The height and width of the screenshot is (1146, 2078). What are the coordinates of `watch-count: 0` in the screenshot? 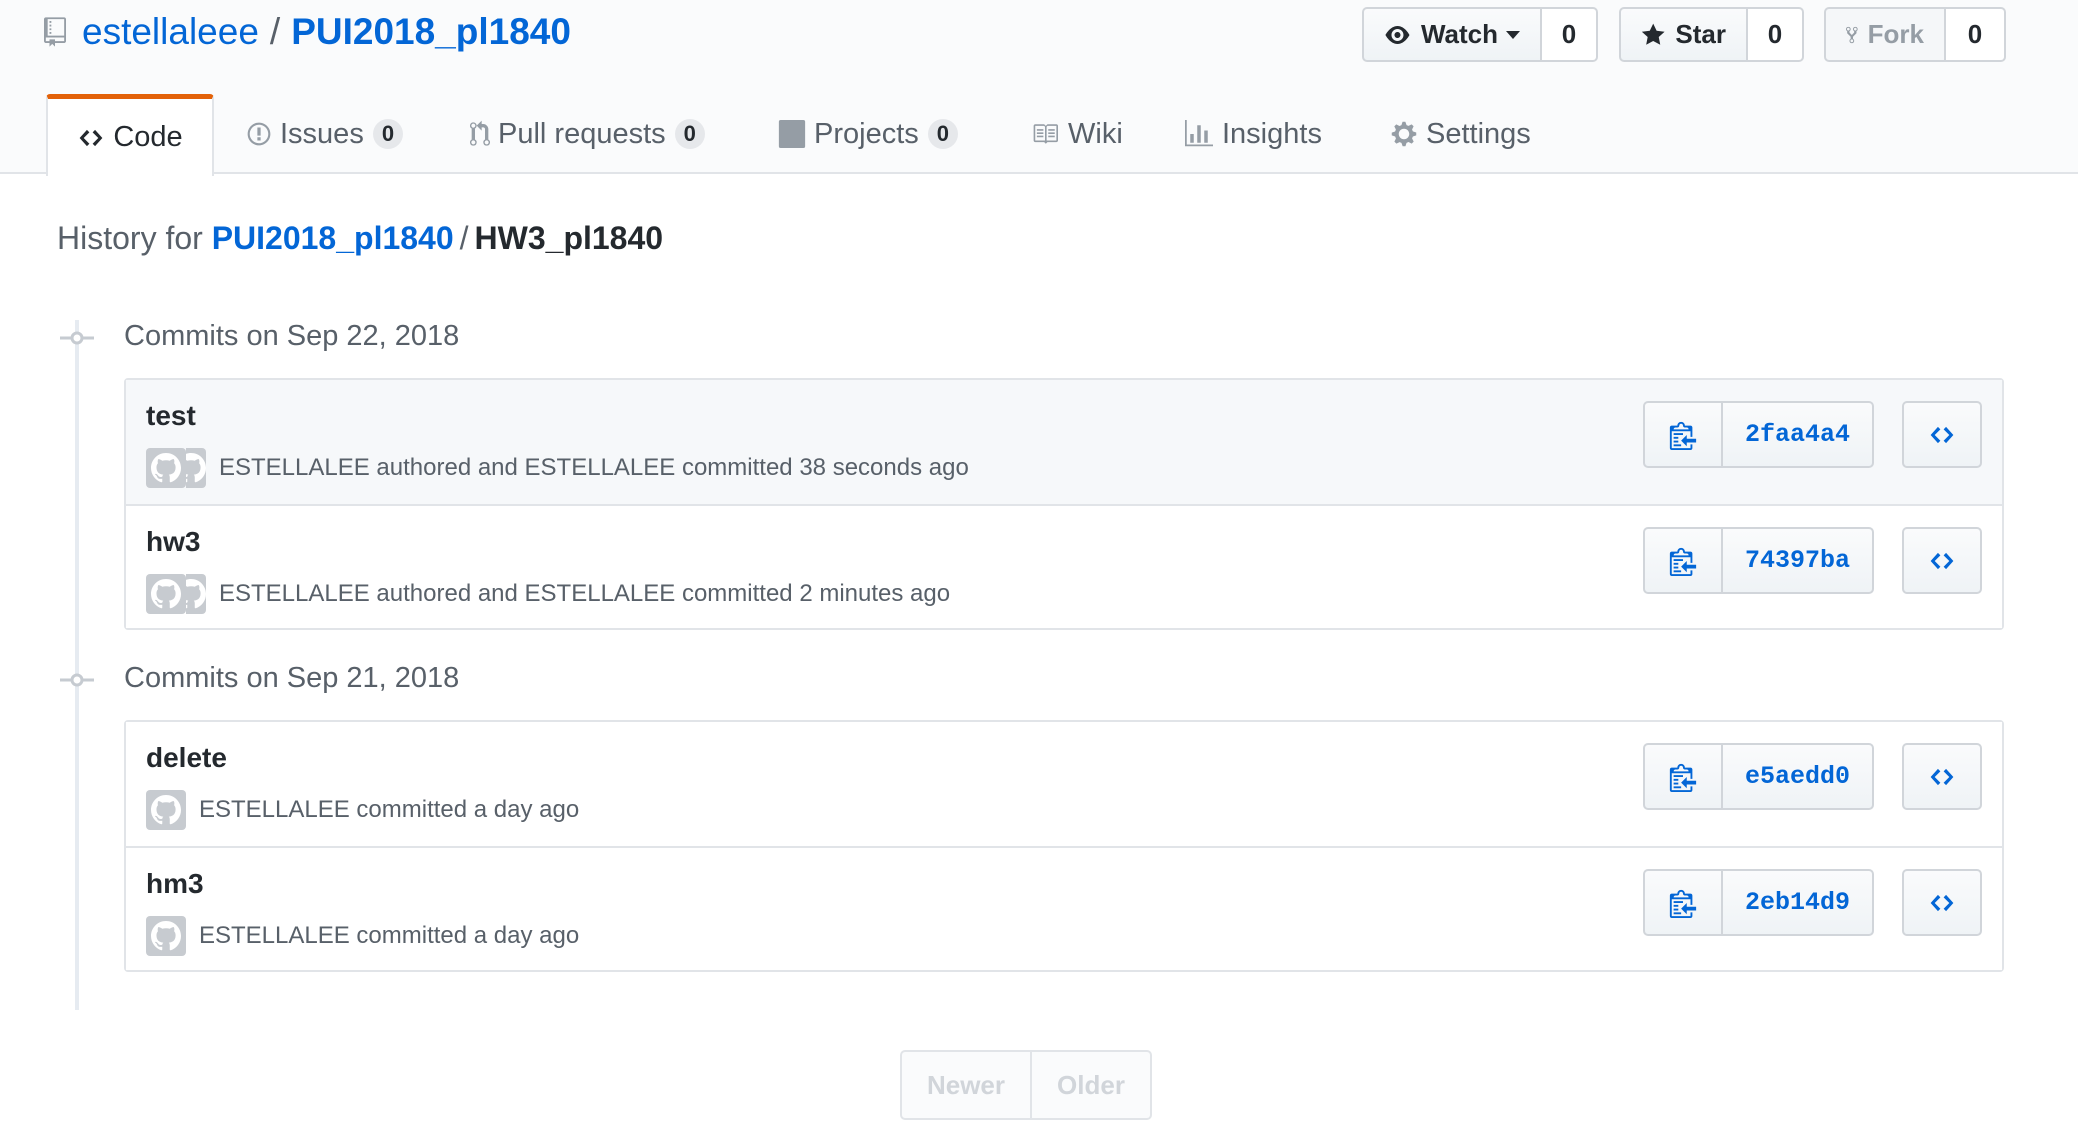 It's located at (1570, 34).